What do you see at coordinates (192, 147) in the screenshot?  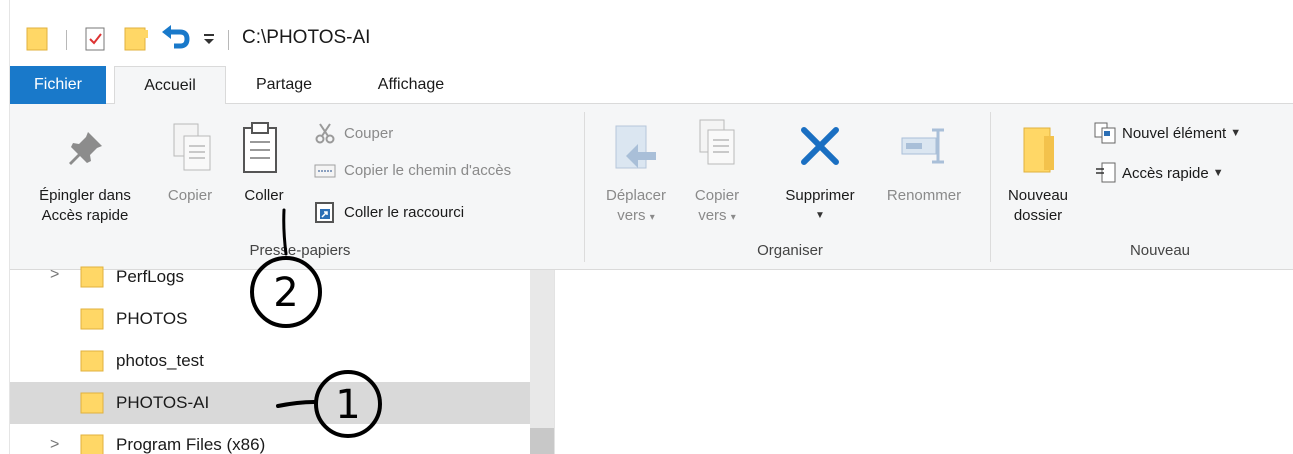 I see `copy-icon` at bounding box center [192, 147].